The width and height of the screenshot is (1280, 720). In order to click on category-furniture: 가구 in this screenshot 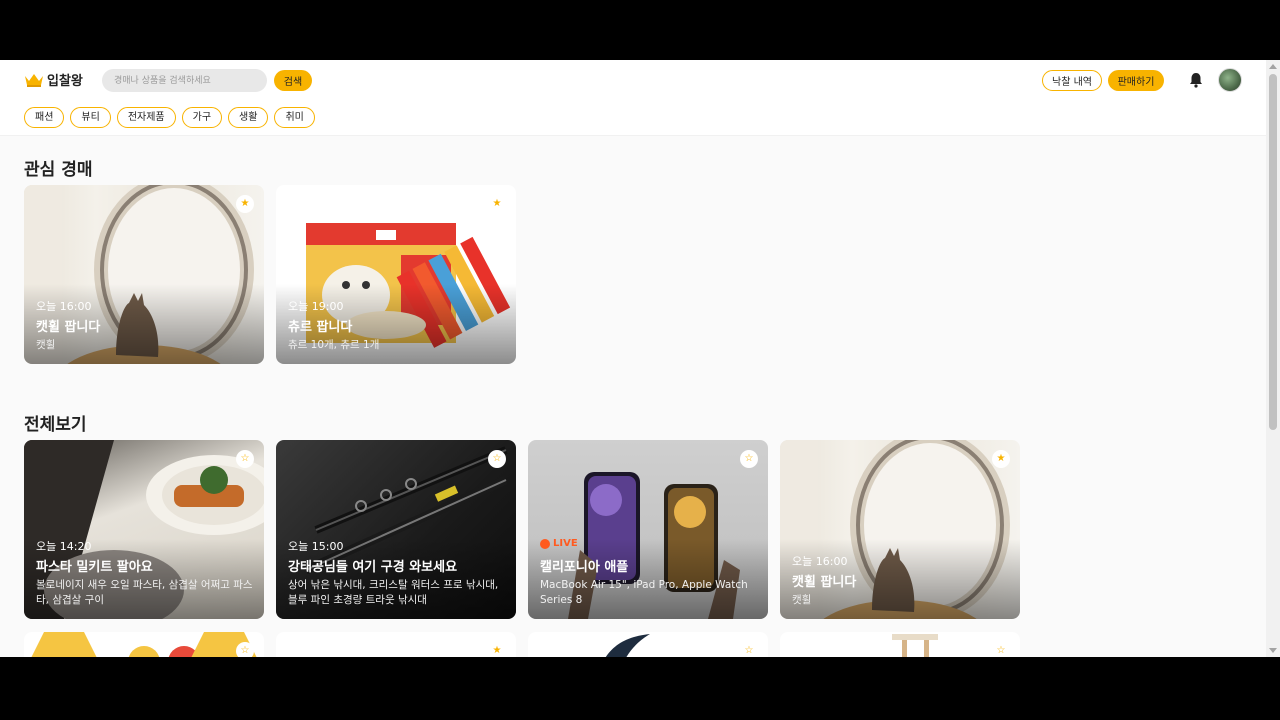, I will do `click(202, 117)`.